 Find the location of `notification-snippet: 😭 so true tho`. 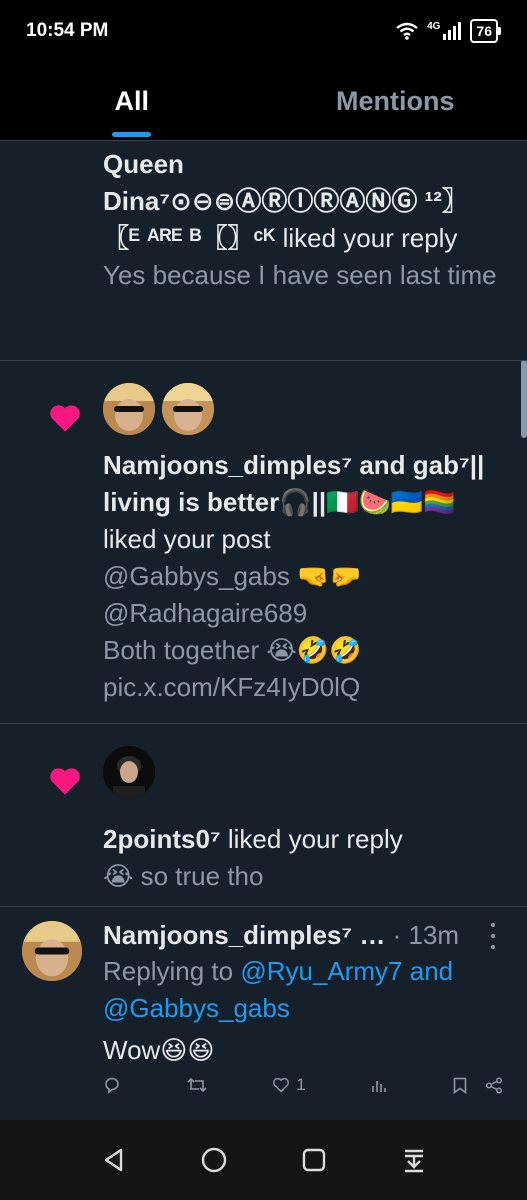

notification-snippet: 😭 so true tho is located at coordinates (183, 876).